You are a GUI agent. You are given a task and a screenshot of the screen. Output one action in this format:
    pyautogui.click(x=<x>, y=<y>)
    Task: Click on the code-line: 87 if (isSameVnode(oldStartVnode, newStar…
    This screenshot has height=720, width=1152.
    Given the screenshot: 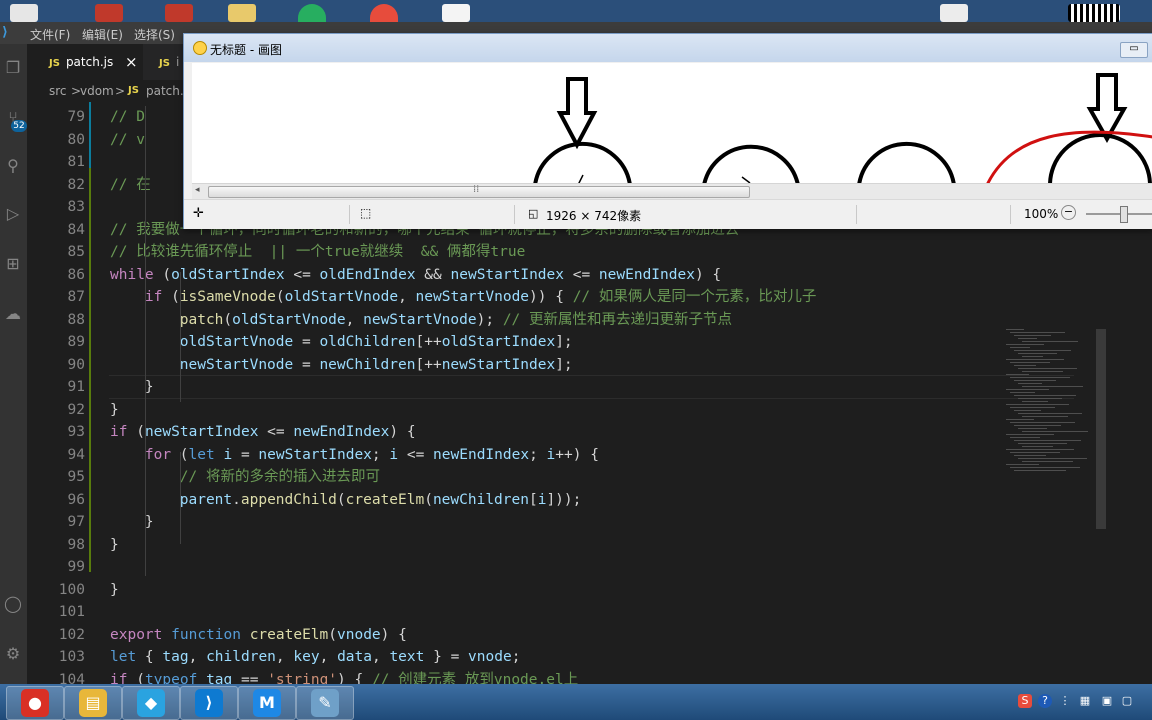 What is the action you would take?
    pyautogui.click(x=549, y=297)
    